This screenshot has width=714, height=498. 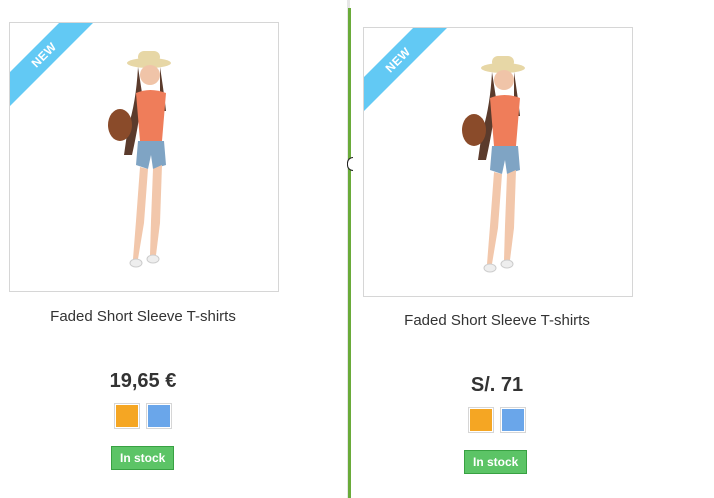 I want to click on product-price: 19,65 €, so click(x=143, y=381).